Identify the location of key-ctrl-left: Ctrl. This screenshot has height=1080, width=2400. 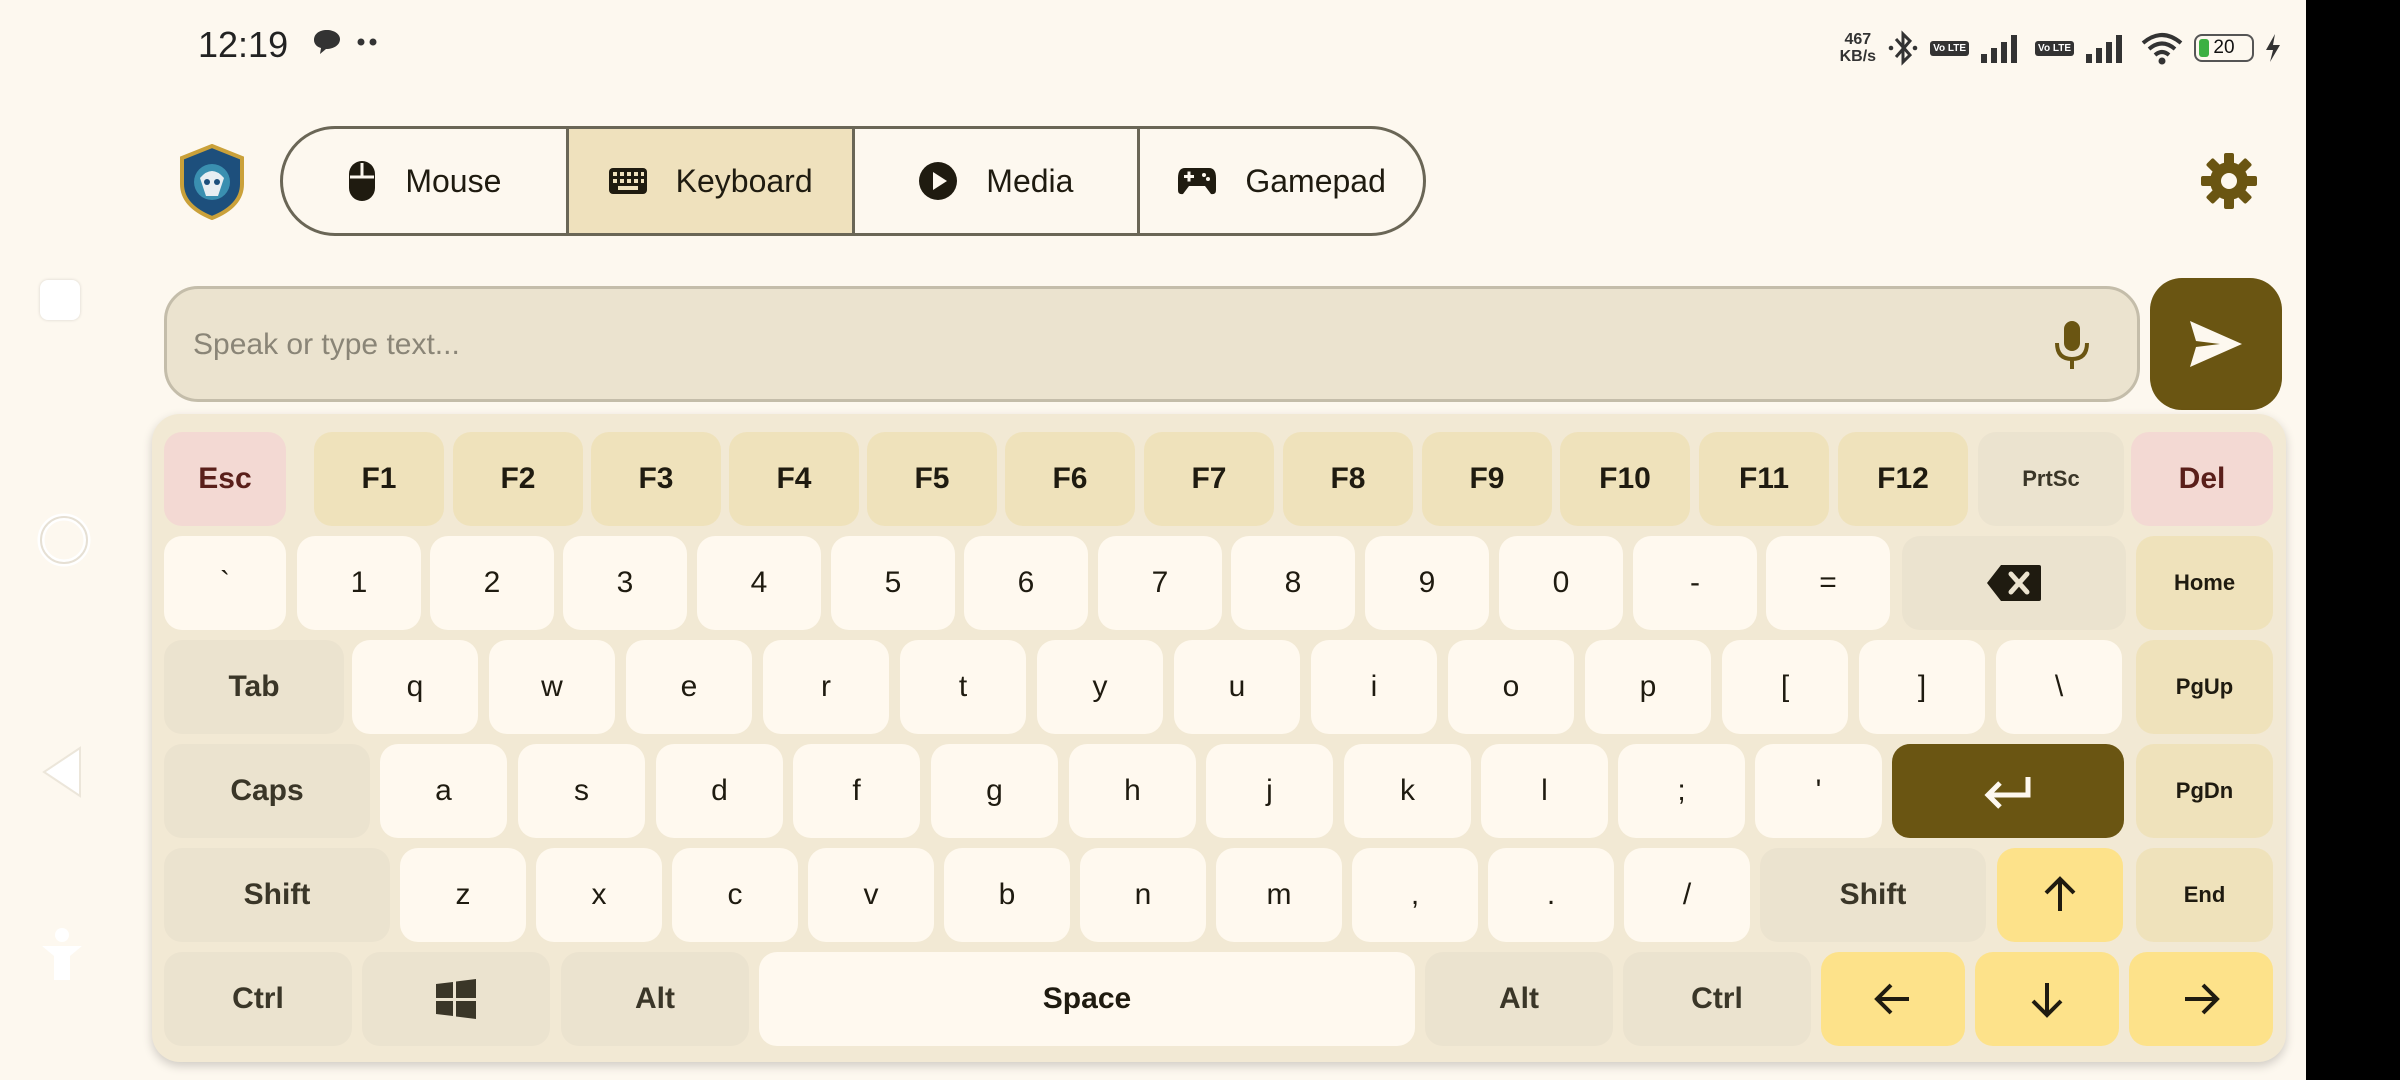
(258, 999).